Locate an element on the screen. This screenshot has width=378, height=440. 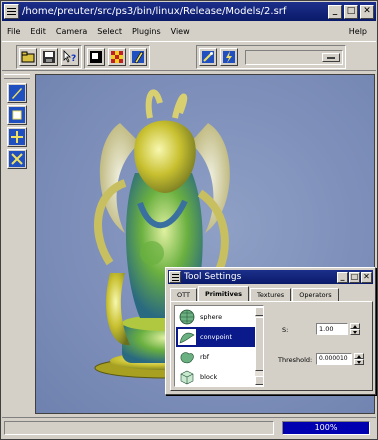
main-toolbar: ? is located at coordinates (189, 56).